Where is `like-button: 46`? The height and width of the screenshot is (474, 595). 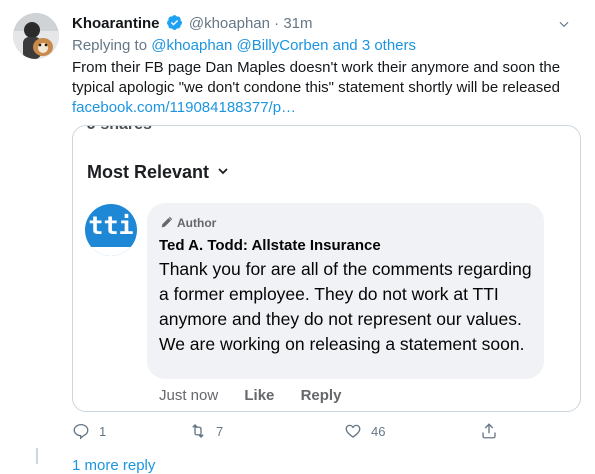 like-button: 46 is located at coordinates (364, 431).